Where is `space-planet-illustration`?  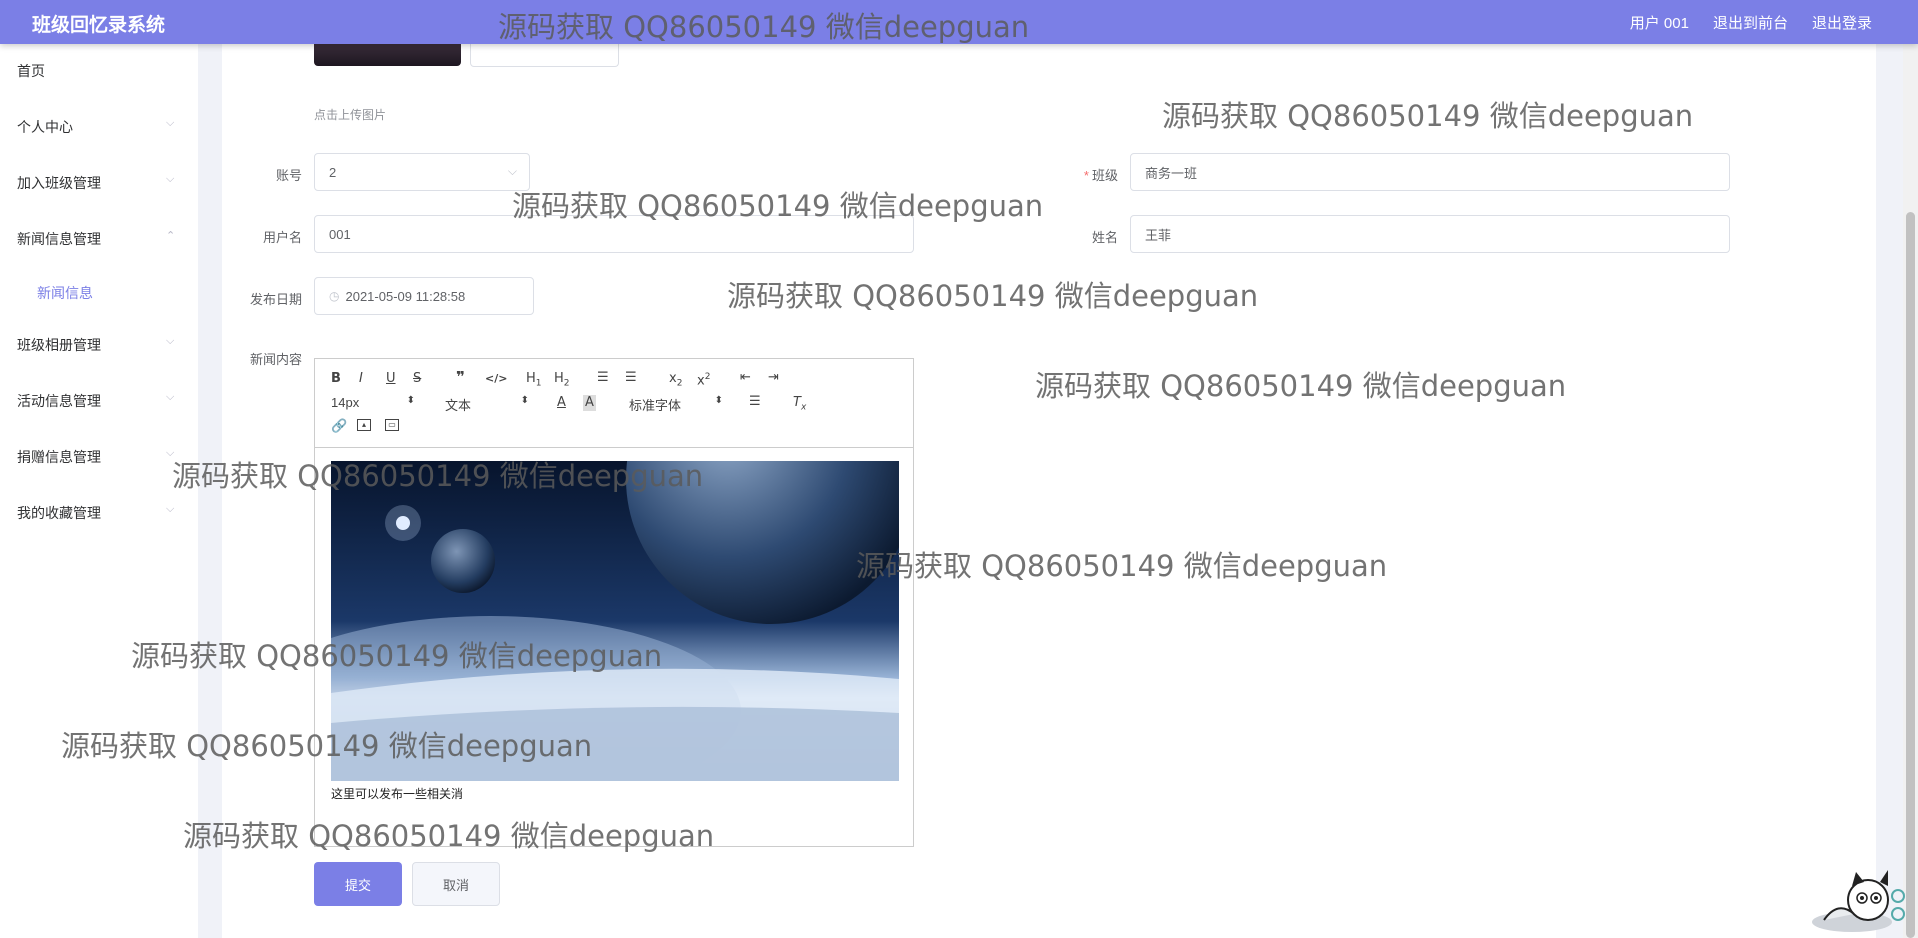
space-planet-illustration is located at coordinates (615, 621).